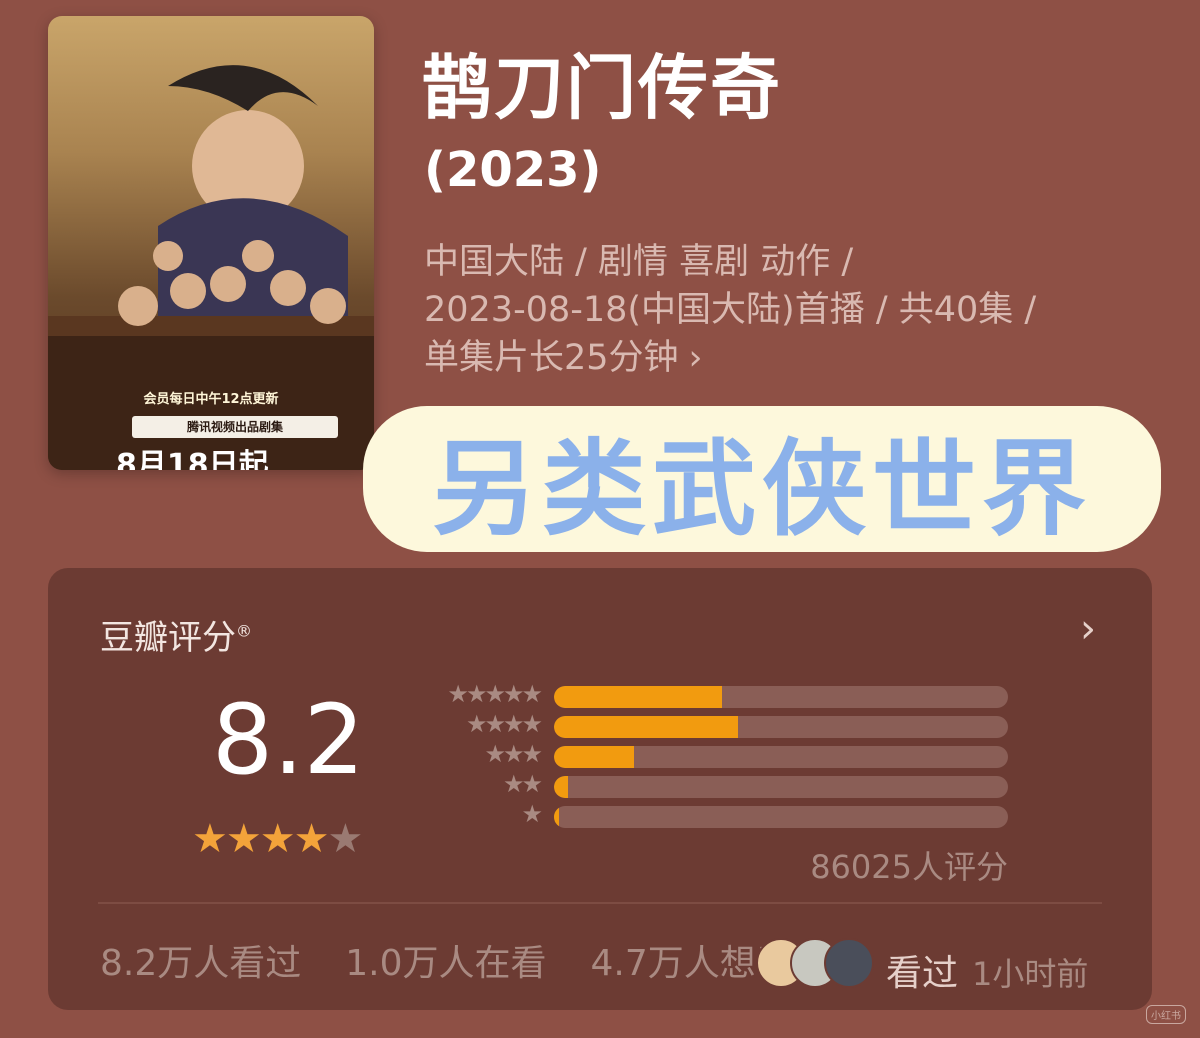  What do you see at coordinates (816, 964) in the screenshot?
I see `friend-avatars` at bounding box center [816, 964].